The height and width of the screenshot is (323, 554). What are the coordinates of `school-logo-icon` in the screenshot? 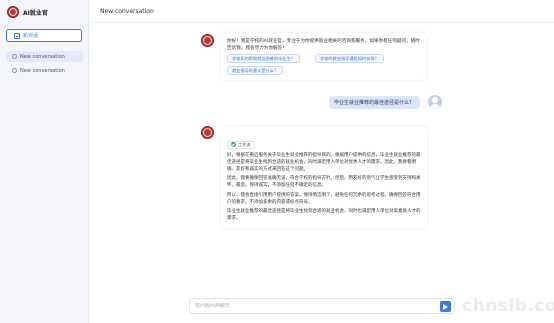 It's located at (13, 12).